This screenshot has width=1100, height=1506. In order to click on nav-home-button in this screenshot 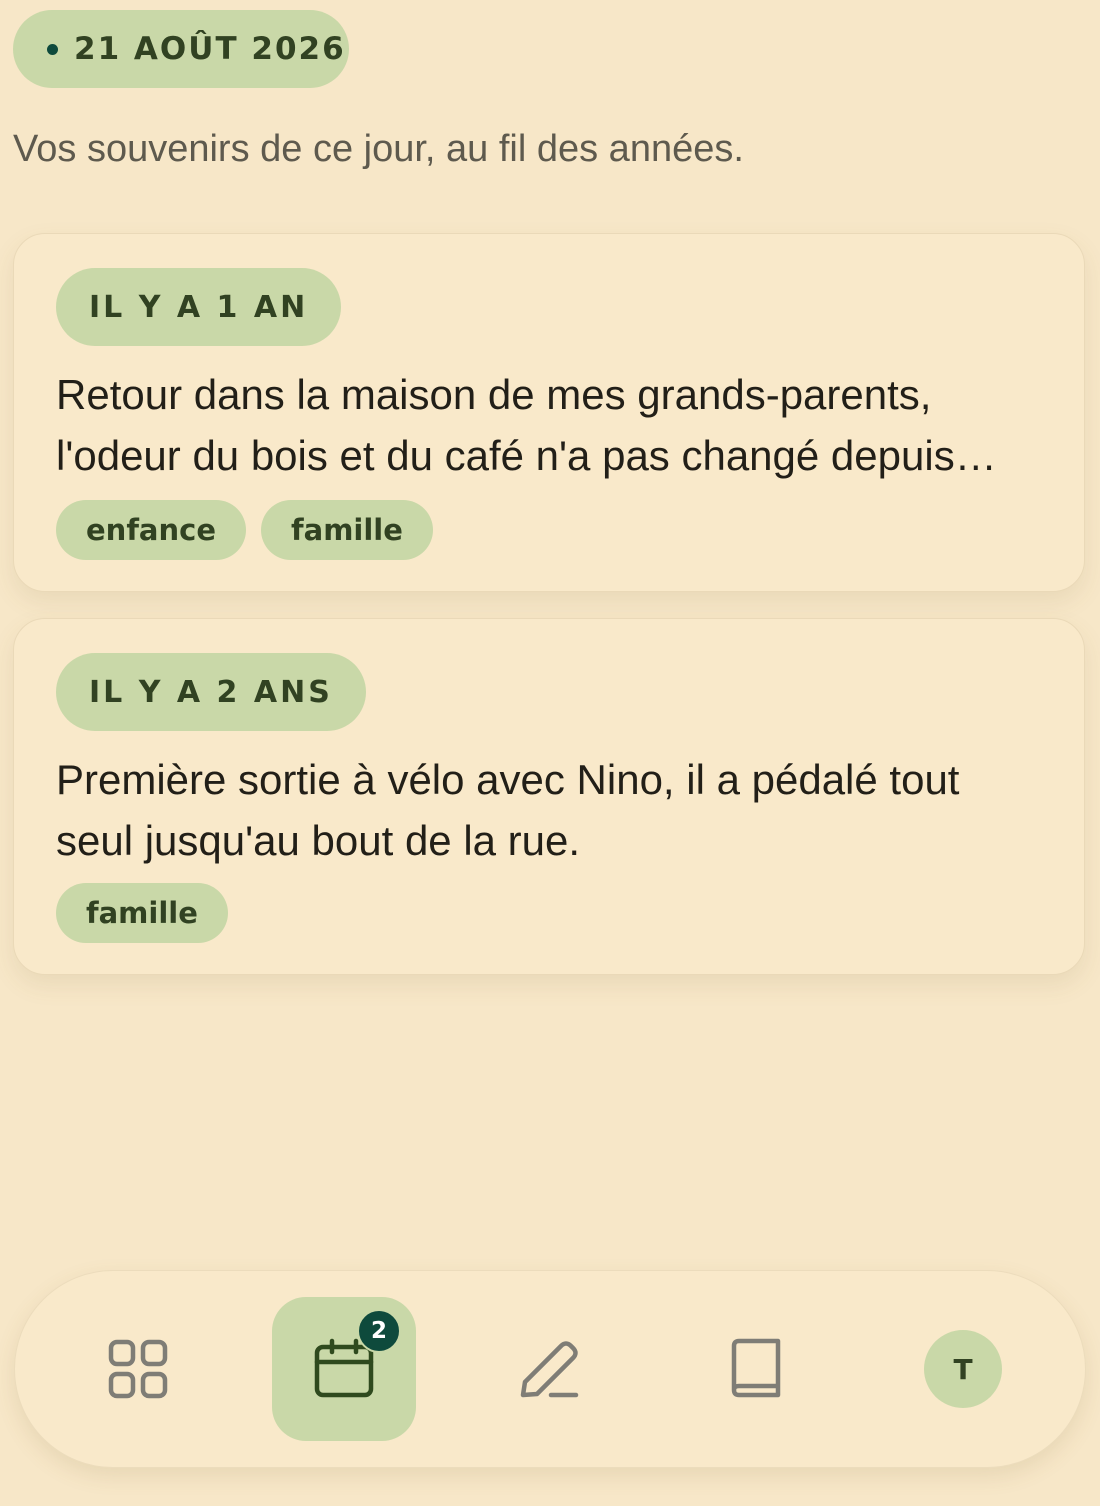, I will do `click(138, 1369)`.